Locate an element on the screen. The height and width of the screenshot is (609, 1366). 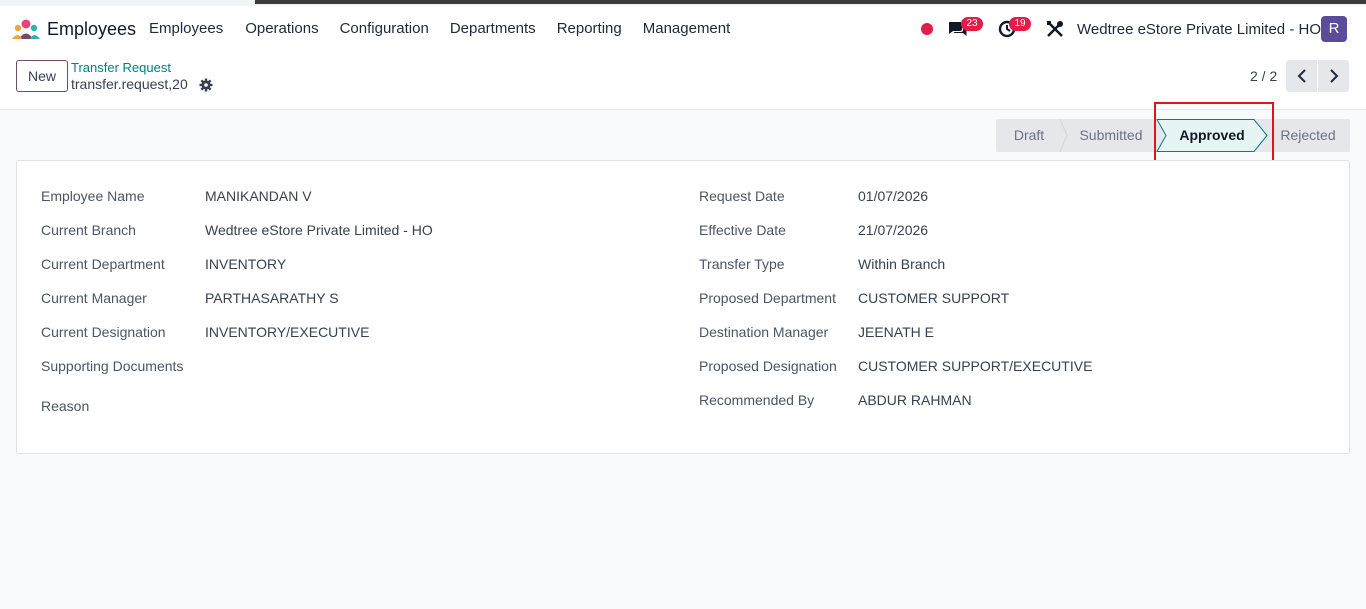
stage-draft: Draft is located at coordinates (1032, 135).